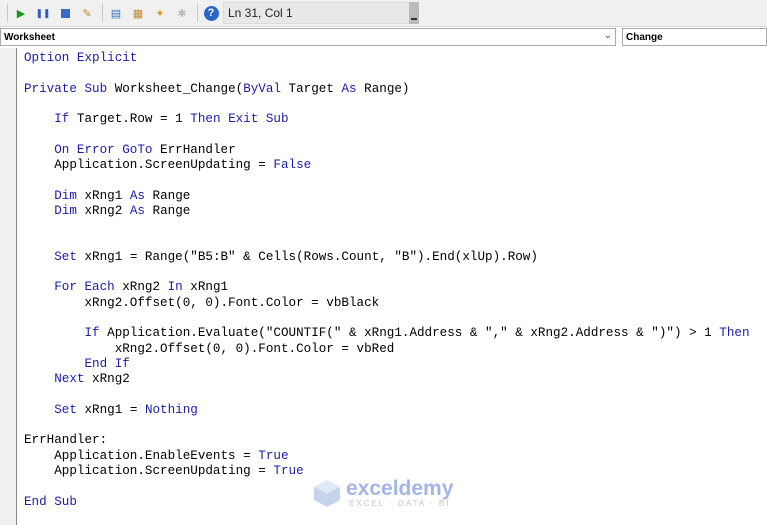  What do you see at coordinates (58, 379) in the screenshot?
I see `code-keyword: Next` at bounding box center [58, 379].